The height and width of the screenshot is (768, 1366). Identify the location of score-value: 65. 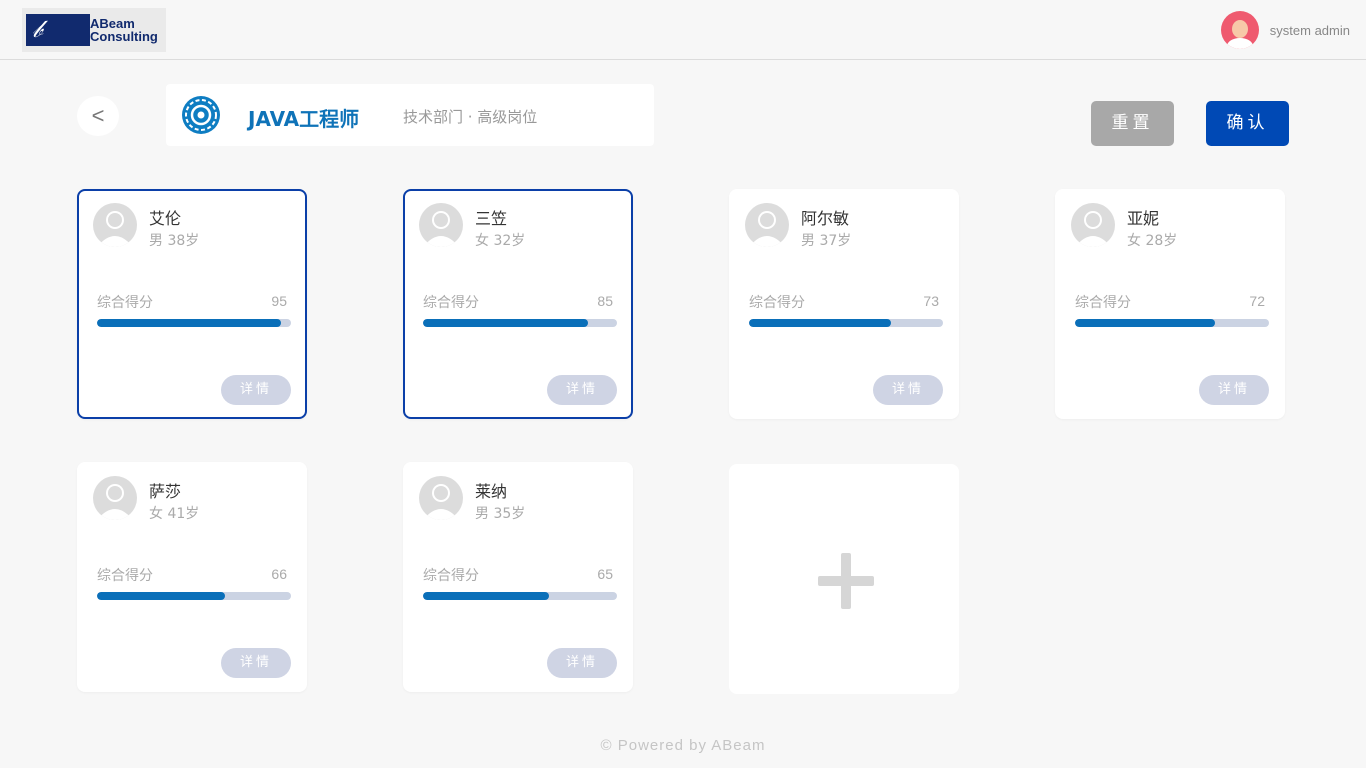
(605, 574).